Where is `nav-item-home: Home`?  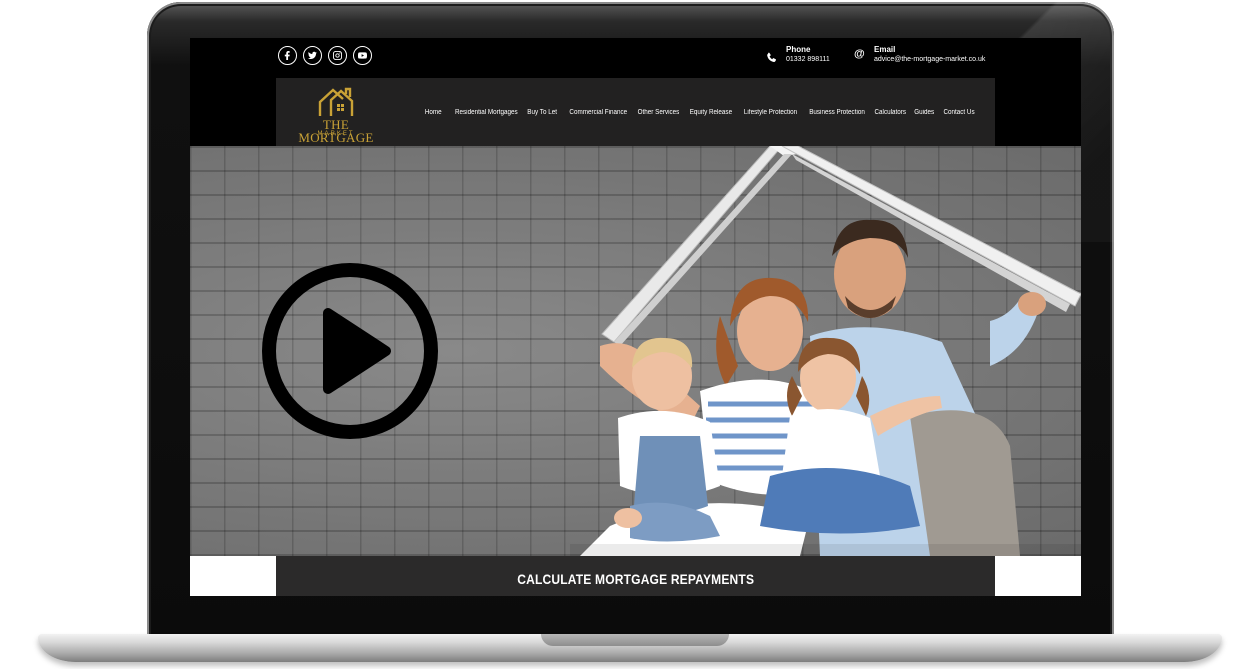
nav-item-home: Home is located at coordinates (433, 112).